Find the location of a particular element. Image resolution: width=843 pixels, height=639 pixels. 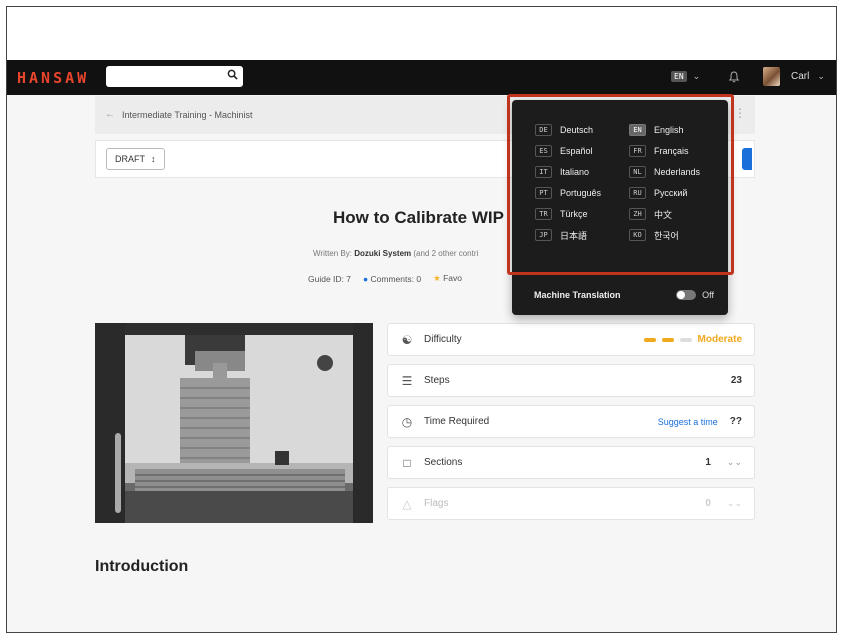

time-required-label: Time Required is located at coordinates (457, 421).